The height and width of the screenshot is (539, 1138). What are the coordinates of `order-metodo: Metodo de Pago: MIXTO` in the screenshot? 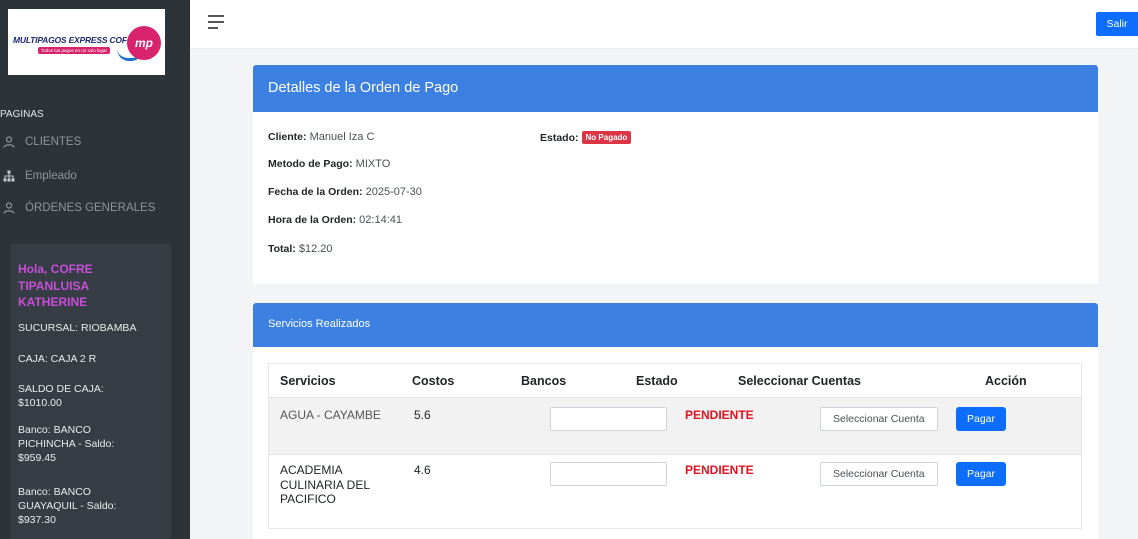 It's located at (329, 164).